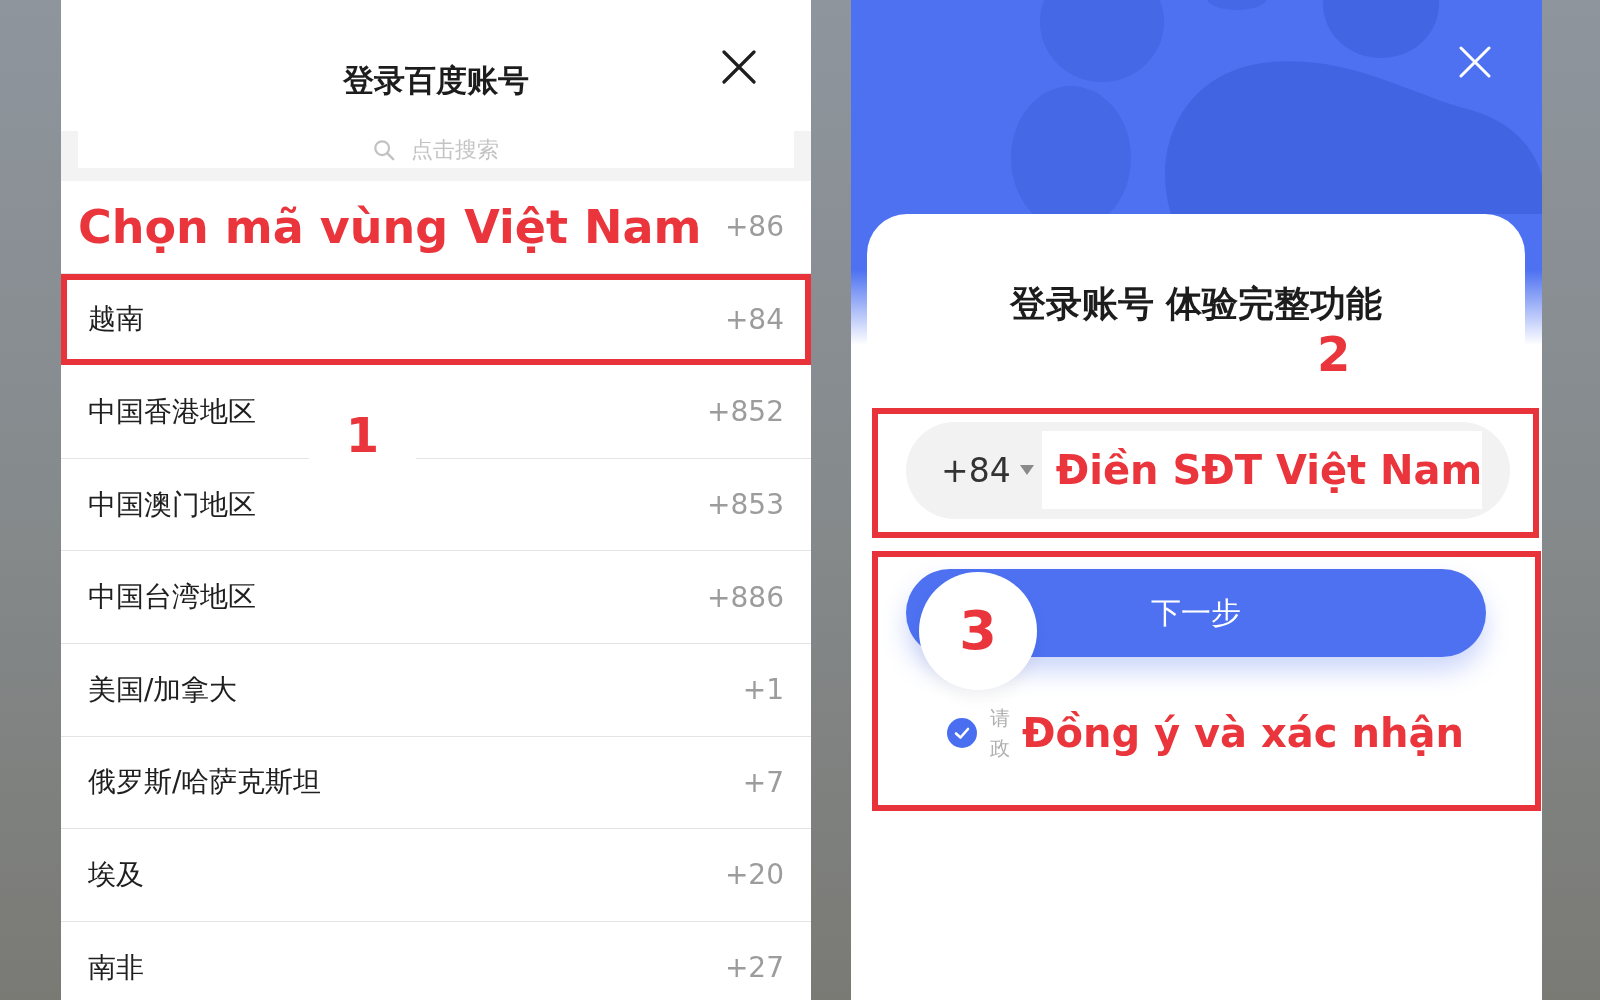  What do you see at coordinates (754, 319) in the screenshot?
I see `dial-code: +84` at bounding box center [754, 319].